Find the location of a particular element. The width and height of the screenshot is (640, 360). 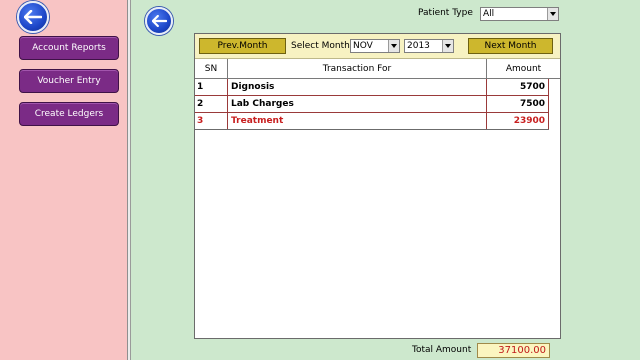

column-header-transaction: Transaction For is located at coordinates (357, 68).